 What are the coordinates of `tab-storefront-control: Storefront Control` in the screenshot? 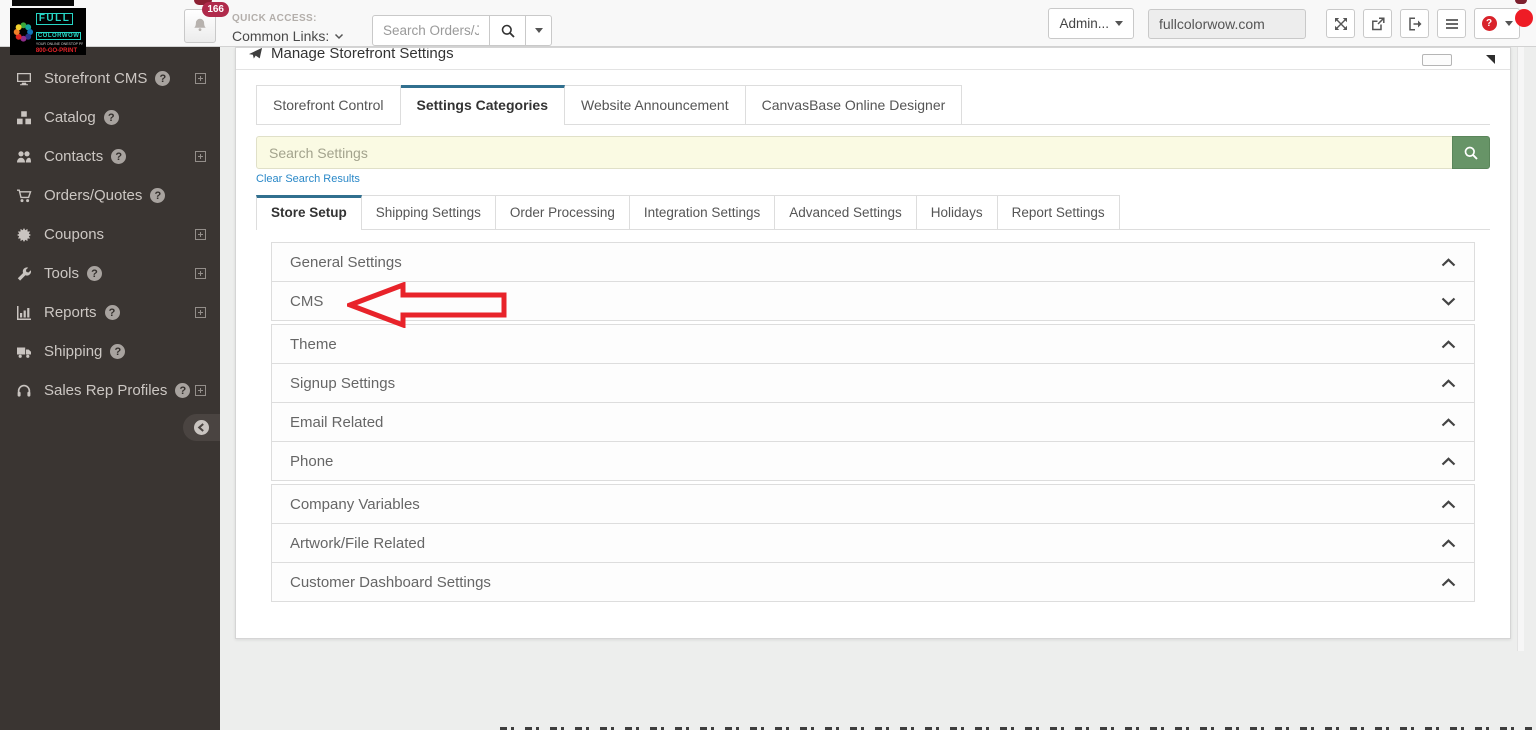 It's located at (328, 104).